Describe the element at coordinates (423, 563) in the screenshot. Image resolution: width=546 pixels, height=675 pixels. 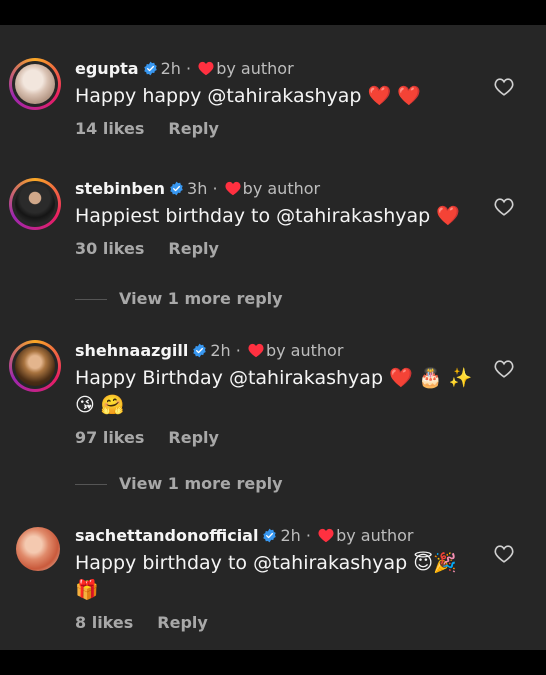
I see `halo-emoji: 😇` at that location.